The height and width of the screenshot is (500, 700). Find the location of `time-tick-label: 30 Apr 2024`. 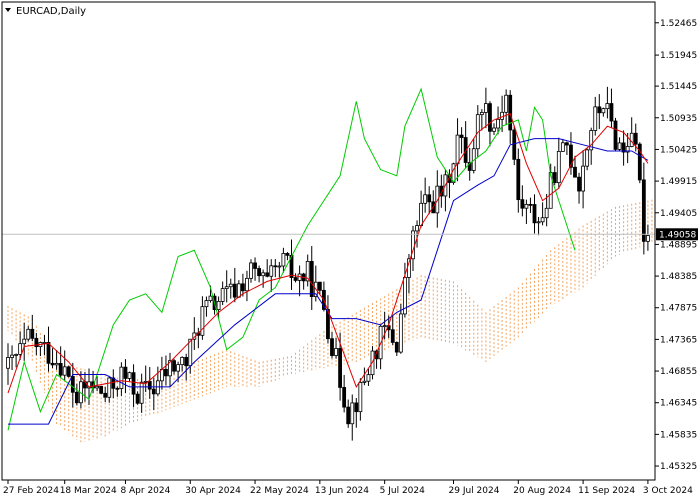

time-tick-label: 30 Apr 2024 is located at coordinates (213, 491).